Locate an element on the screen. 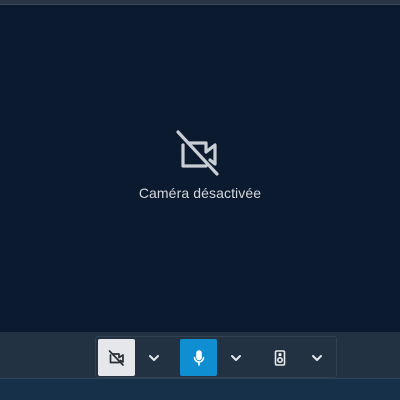 The width and height of the screenshot is (400, 400). microphone-toggle-button is located at coordinates (198, 357).